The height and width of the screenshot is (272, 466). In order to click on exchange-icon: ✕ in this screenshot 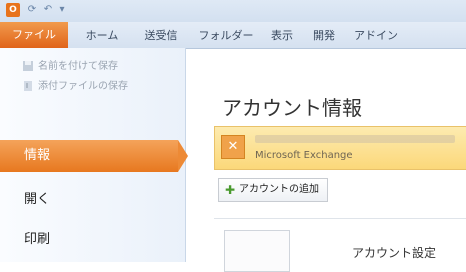, I will do `click(233, 147)`.